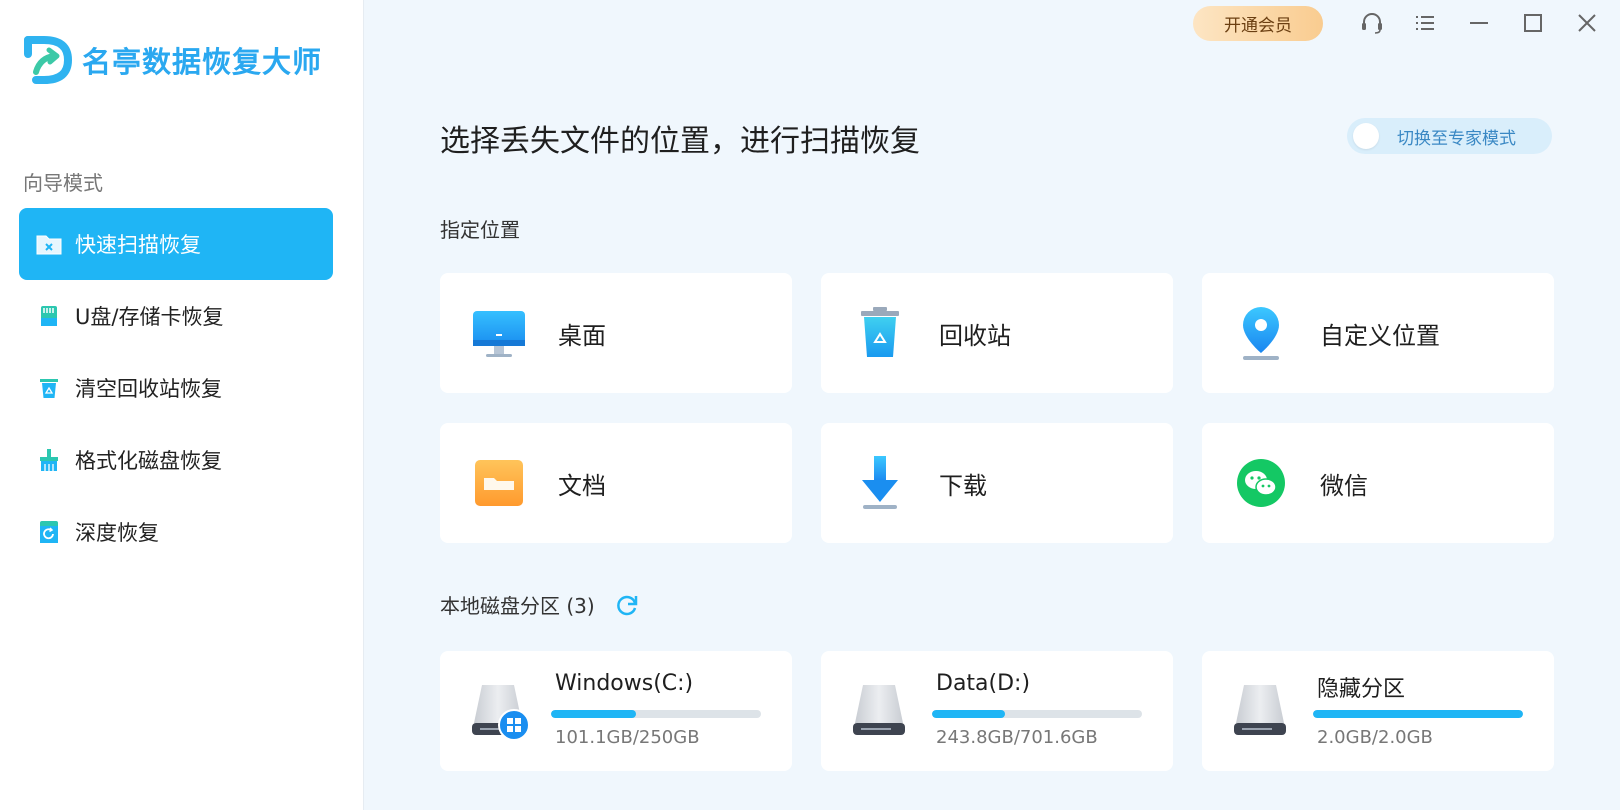  What do you see at coordinates (1375, 737) in the screenshot?
I see `disk-size: 2.0GB/2.0GB` at bounding box center [1375, 737].